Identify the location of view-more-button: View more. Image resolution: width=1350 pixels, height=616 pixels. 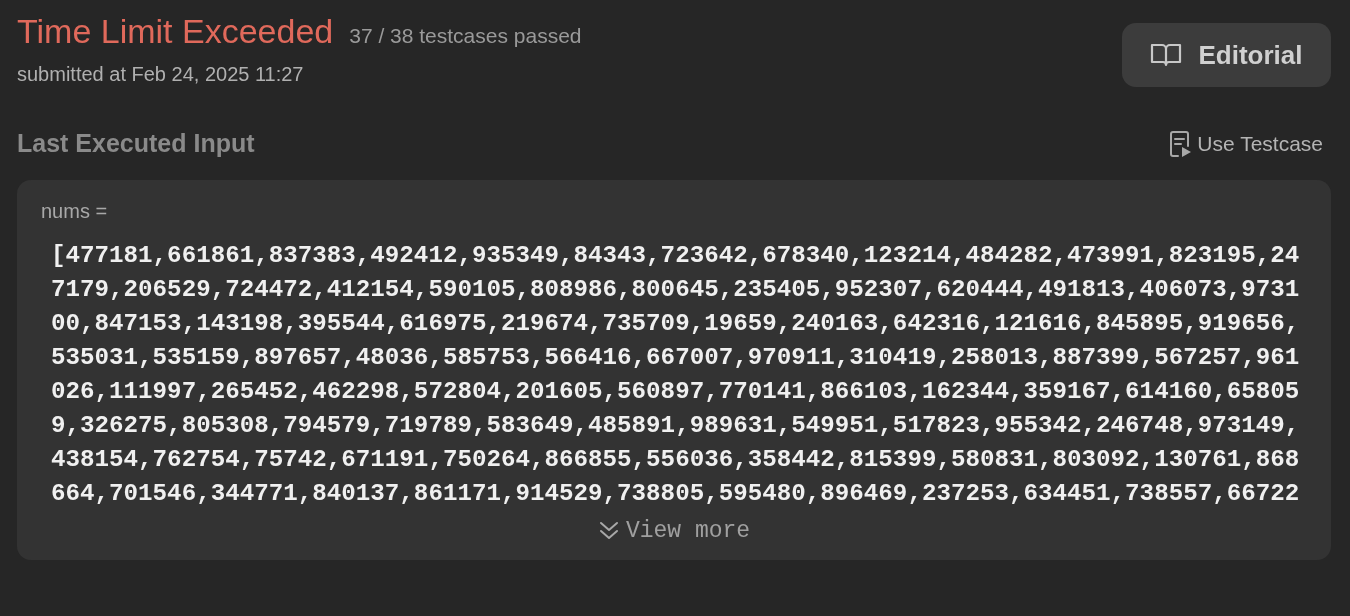
(674, 531).